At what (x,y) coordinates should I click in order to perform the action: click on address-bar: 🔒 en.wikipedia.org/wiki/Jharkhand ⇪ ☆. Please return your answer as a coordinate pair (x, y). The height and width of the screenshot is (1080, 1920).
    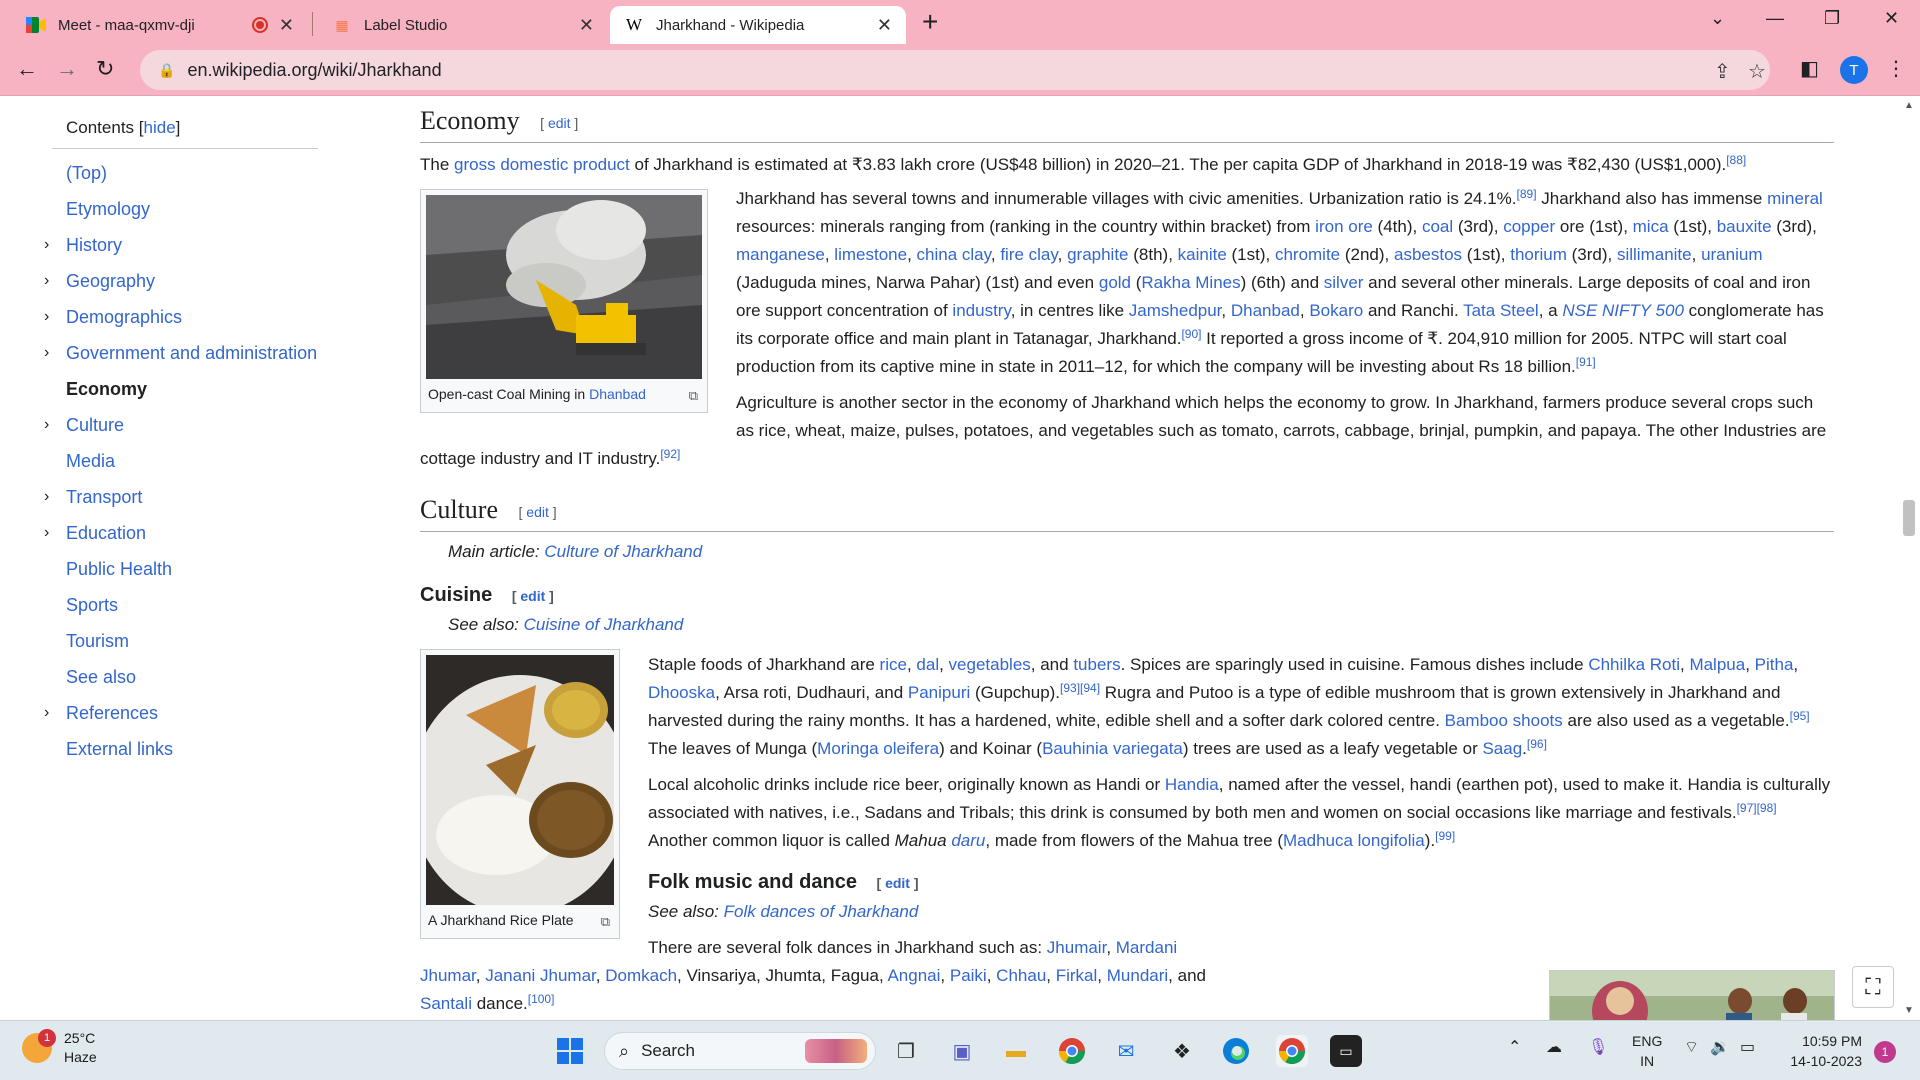
    Looking at the image, I should click on (955, 70).